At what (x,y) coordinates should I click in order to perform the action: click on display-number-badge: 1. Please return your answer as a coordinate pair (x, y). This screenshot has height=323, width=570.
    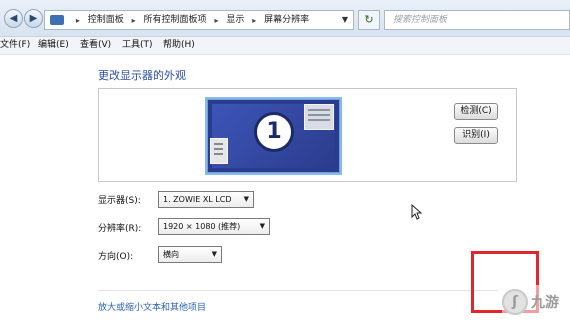
    Looking at the image, I should click on (274, 132).